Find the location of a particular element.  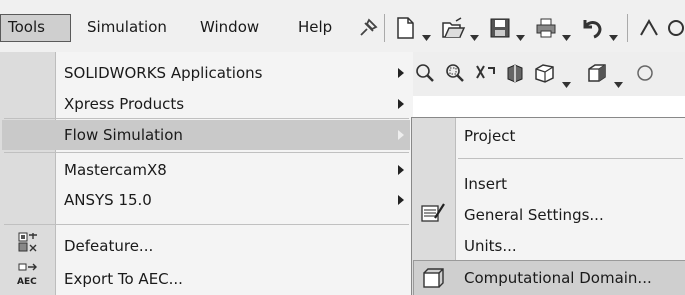

menu-item-label: Project is located at coordinates (490, 136).